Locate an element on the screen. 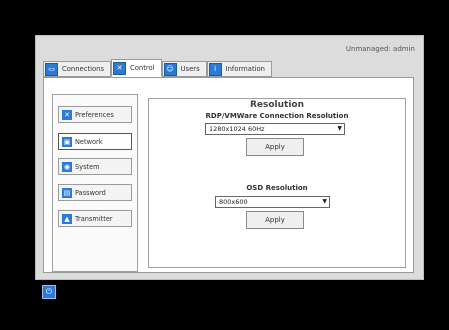 This screenshot has height=330, width=449. rdp-resolution-select: 1280x1024 60Hz ▼ is located at coordinates (275, 129).